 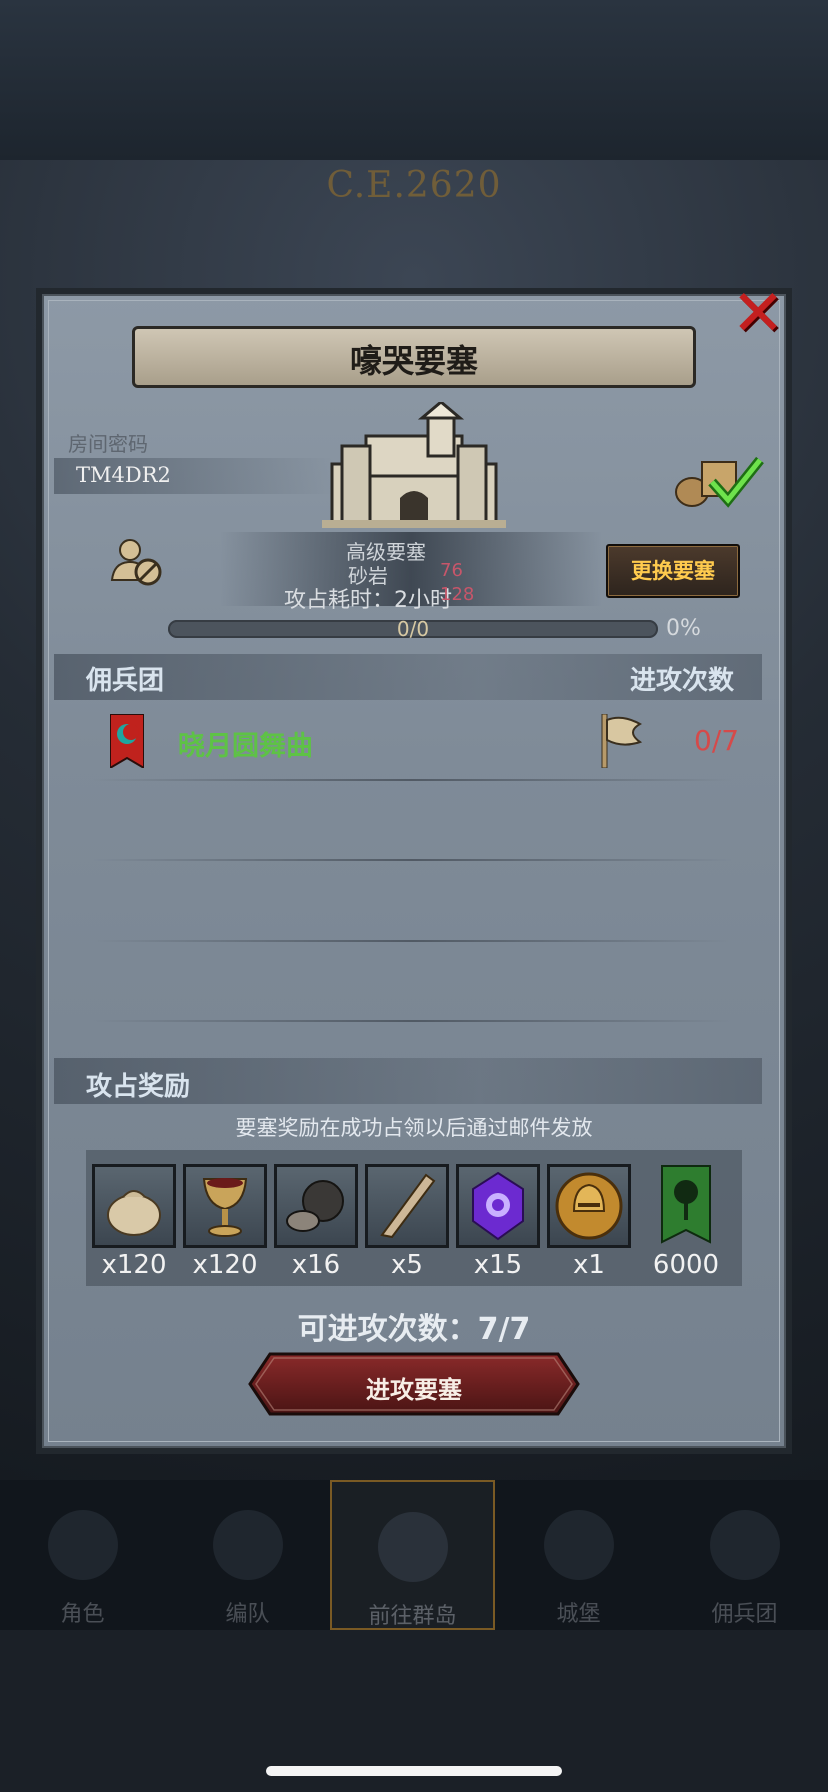 I want to click on sandstone-value: 76, so click(x=451, y=570).